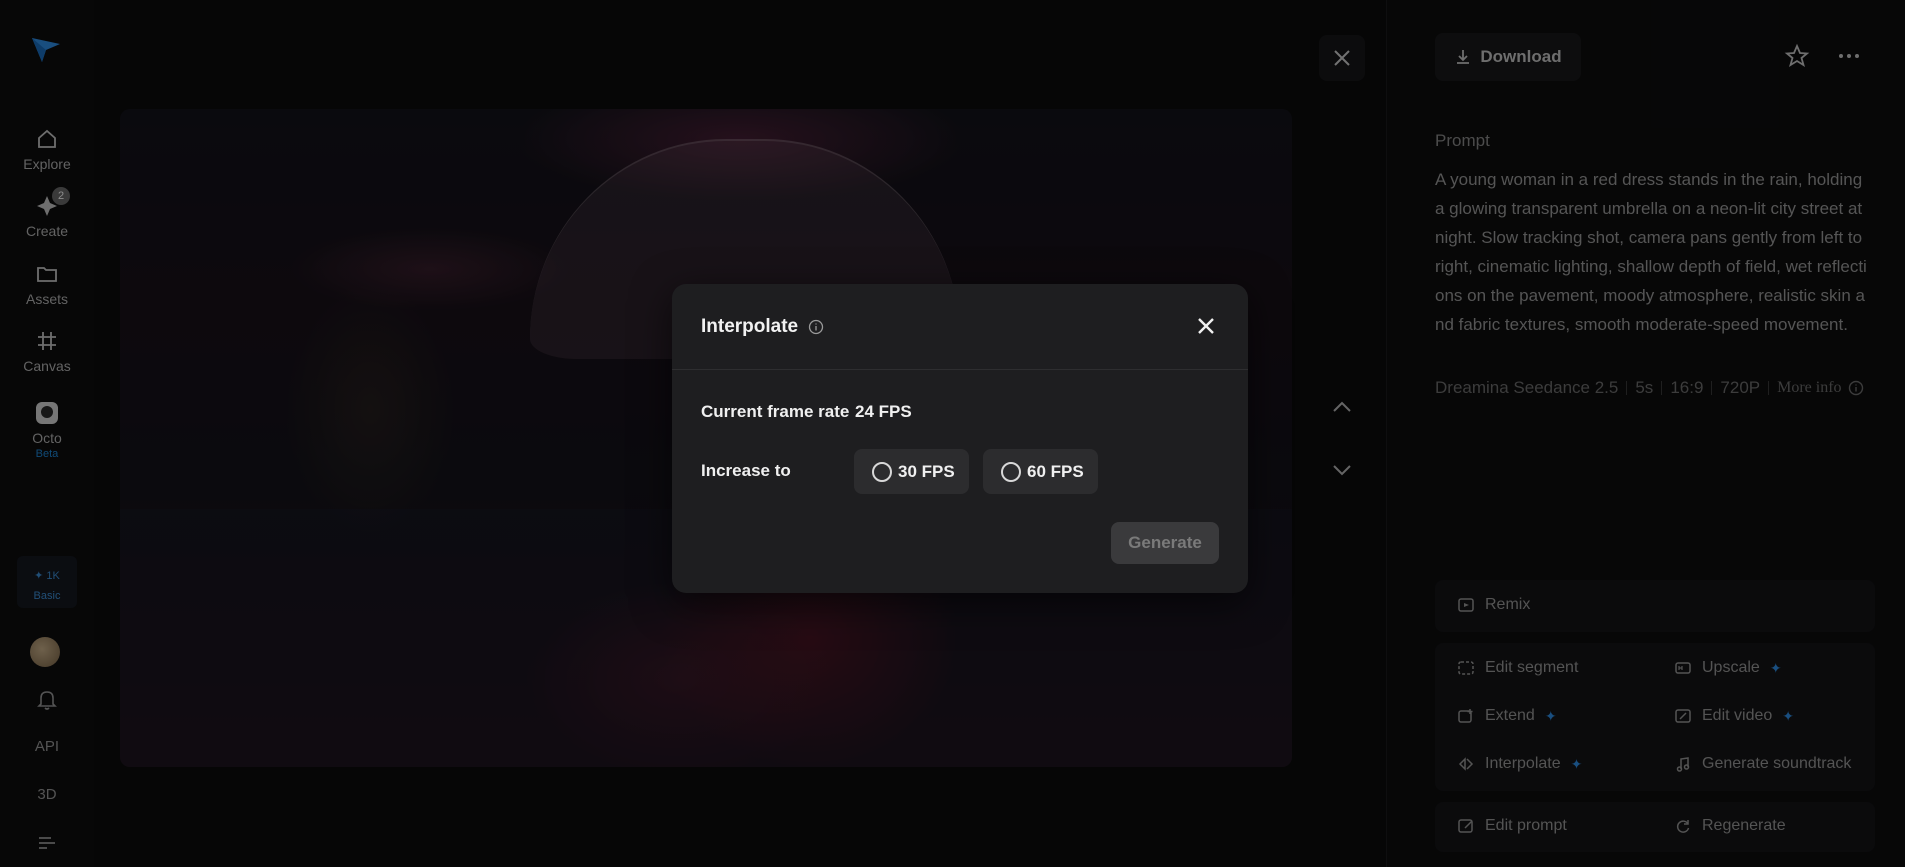 The width and height of the screenshot is (1905, 867). I want to click on info-icon, so click(816, 327).